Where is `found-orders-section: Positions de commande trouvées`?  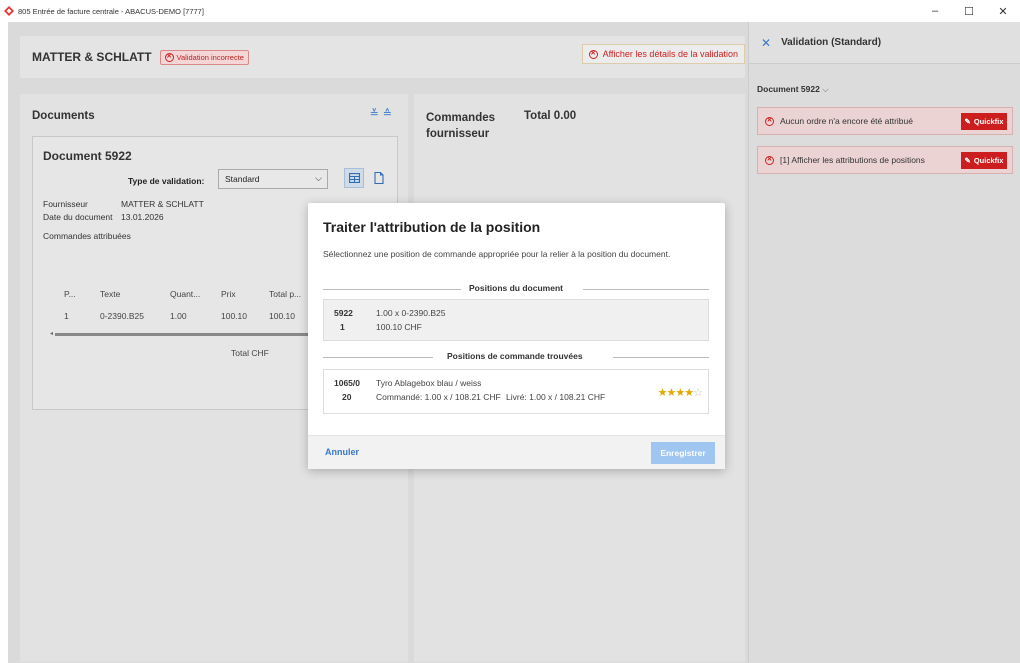 found-orders-section: Positions de commande trouvées is located at coordinates (516, 357).